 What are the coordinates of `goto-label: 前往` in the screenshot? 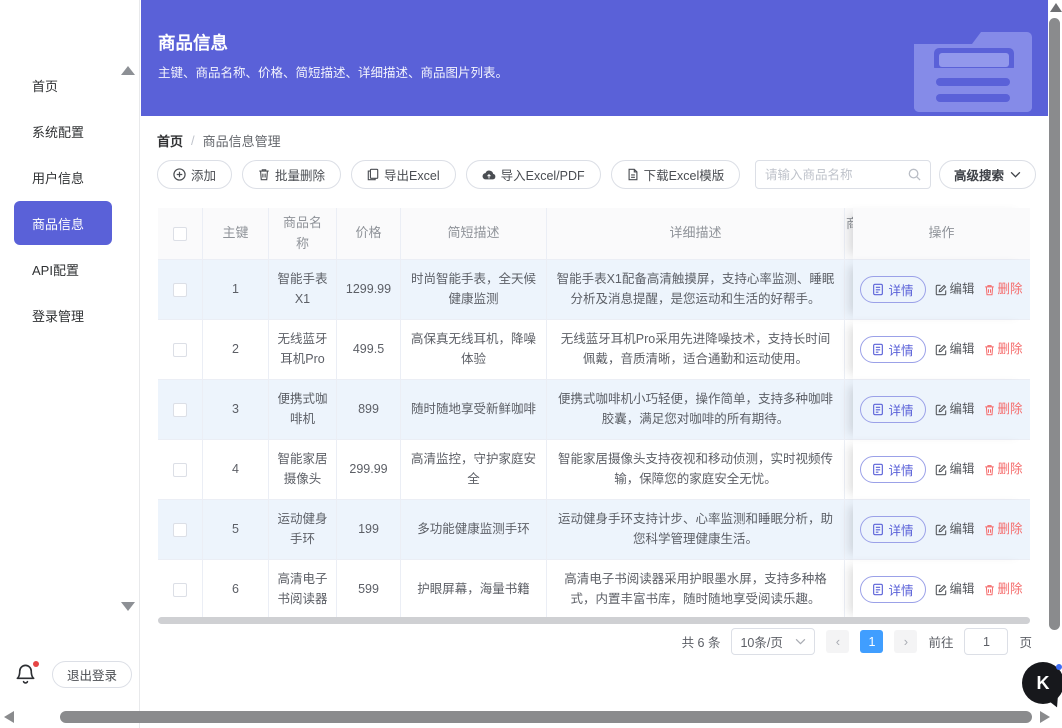 It's located at (941, 643).